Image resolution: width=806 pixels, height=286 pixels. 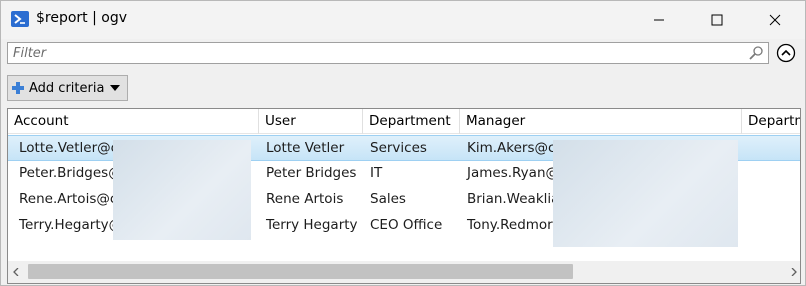 What do you see at coordinates (601, 121) in the screenshot?
I see `column-header-manager: Manager` at bounding box center [601, 121].